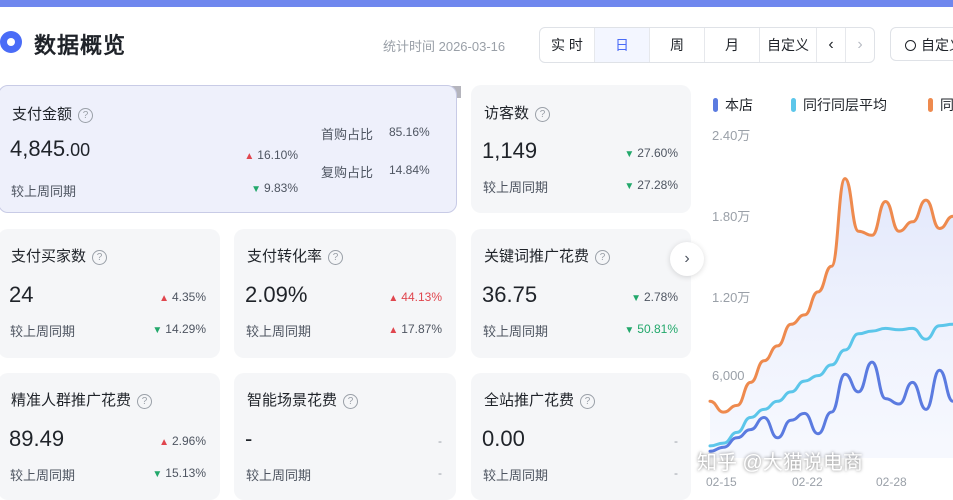 The image size is (953, 500). Describe the element at coordinates (510, 294) in the screenshot. I see `card-value: 36.75` at that location.